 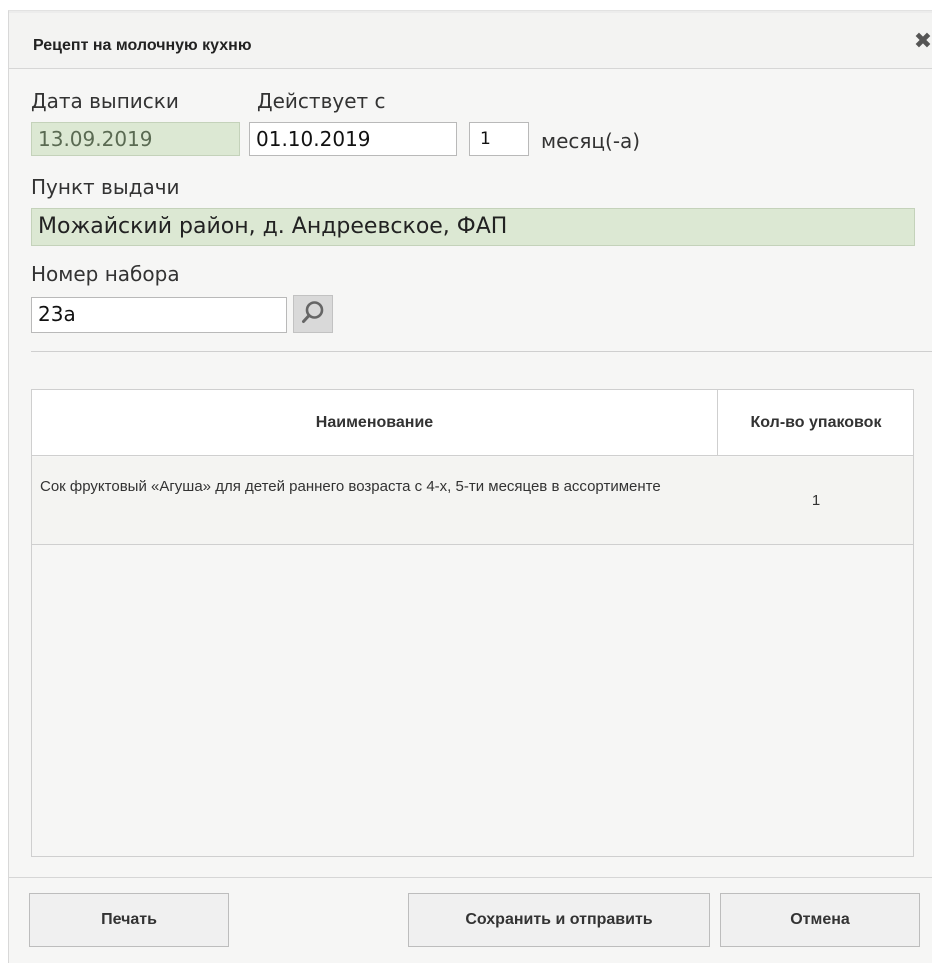 What do you see at coordinates (105, 187) in the screenshot?
I see `pickup-point-label: Пункт выдачи` at bounding box center [105, 187].